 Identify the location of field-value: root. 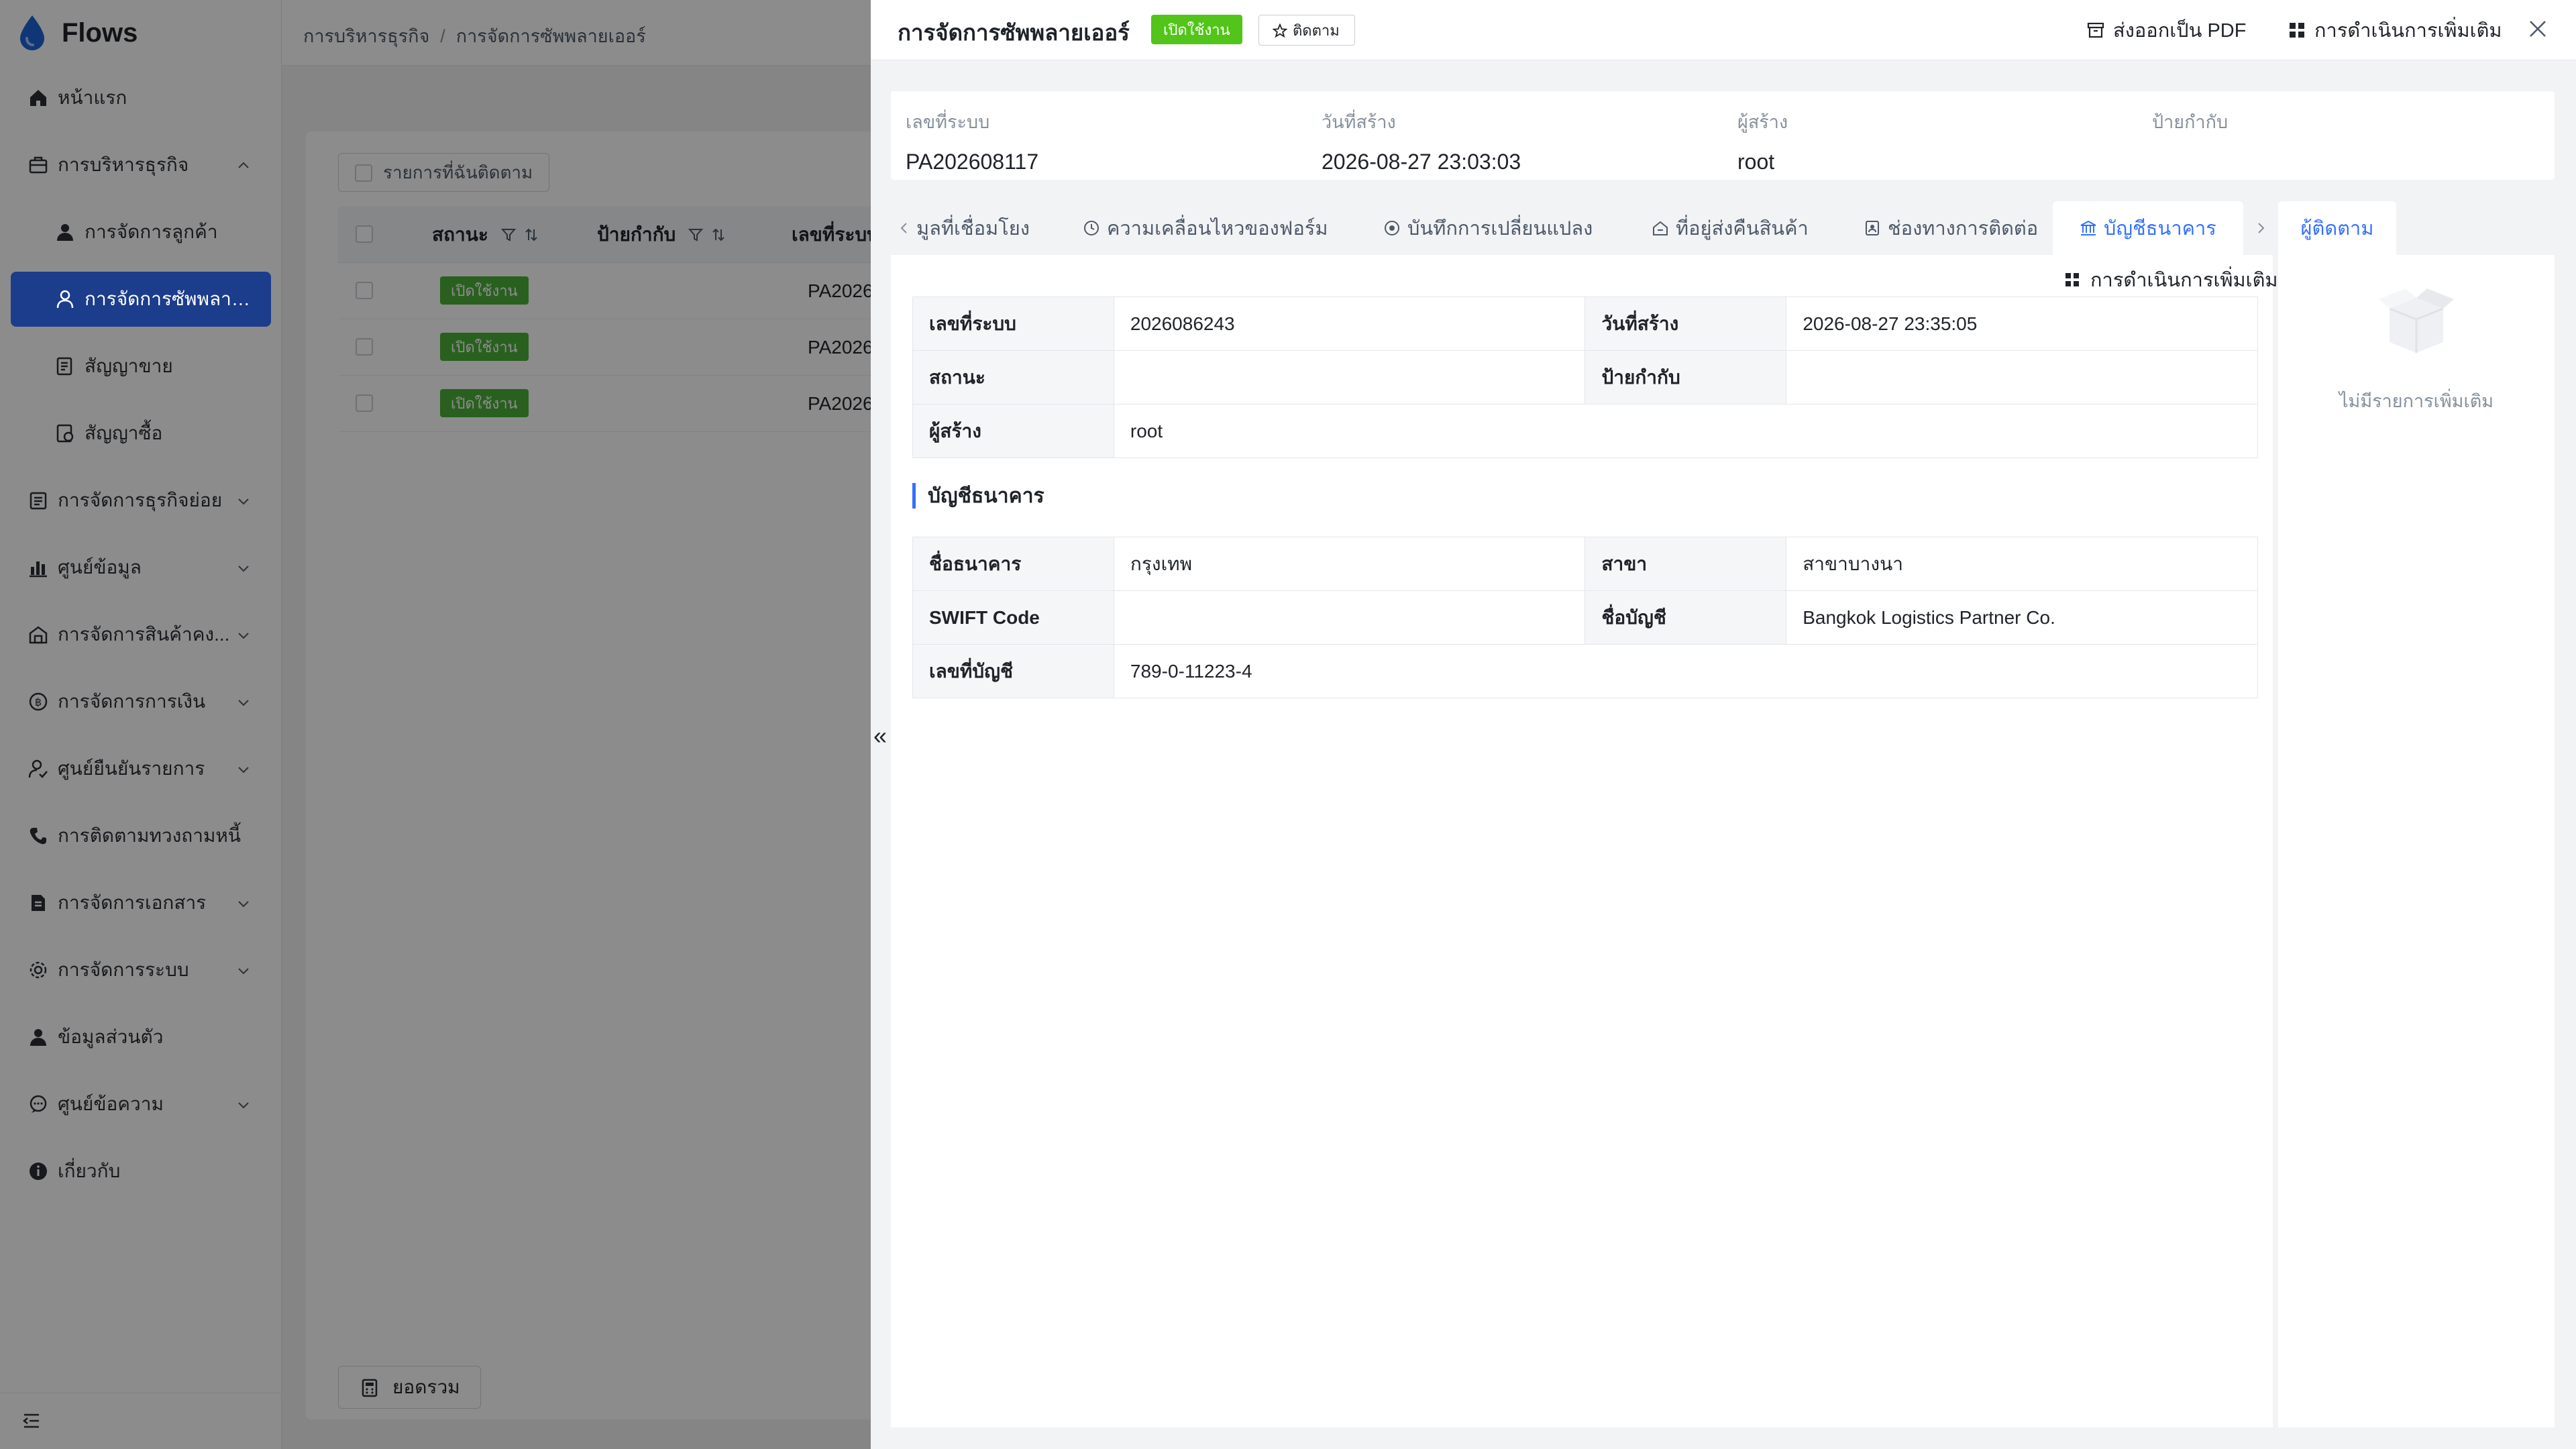
(1686, 431).